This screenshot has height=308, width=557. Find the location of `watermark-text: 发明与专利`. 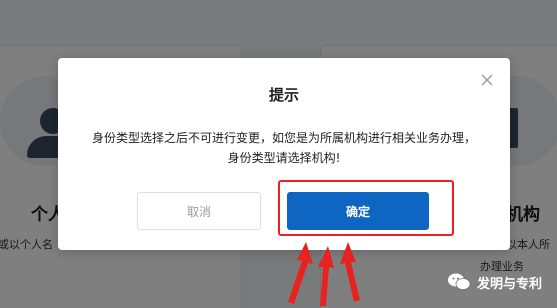

watermark-text: 发明与专利 is located at coordinates (510, 284).